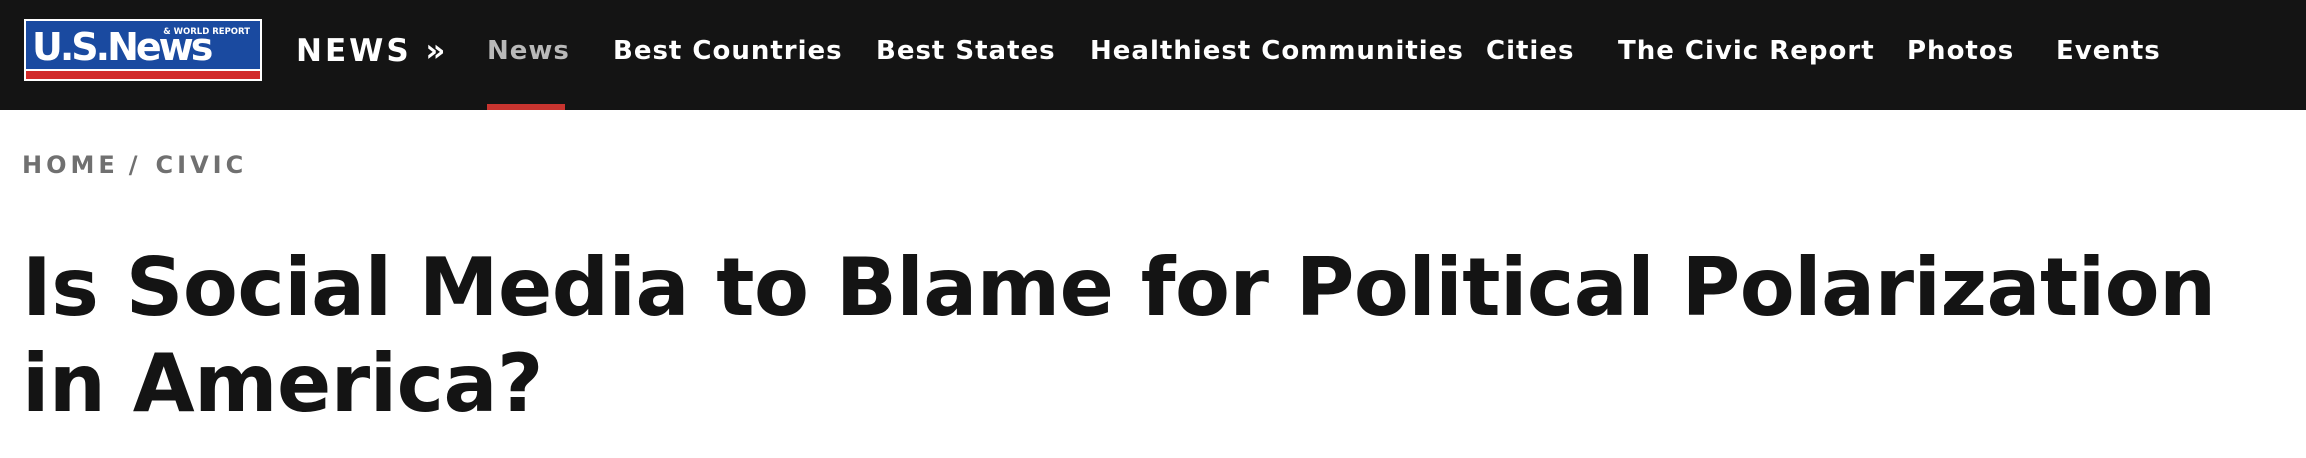 This screenshot has width=2306, height=458. Describe the element at coordinates (2108, 51) in the screenshot. I see `nav-item-events: Events` at that location.